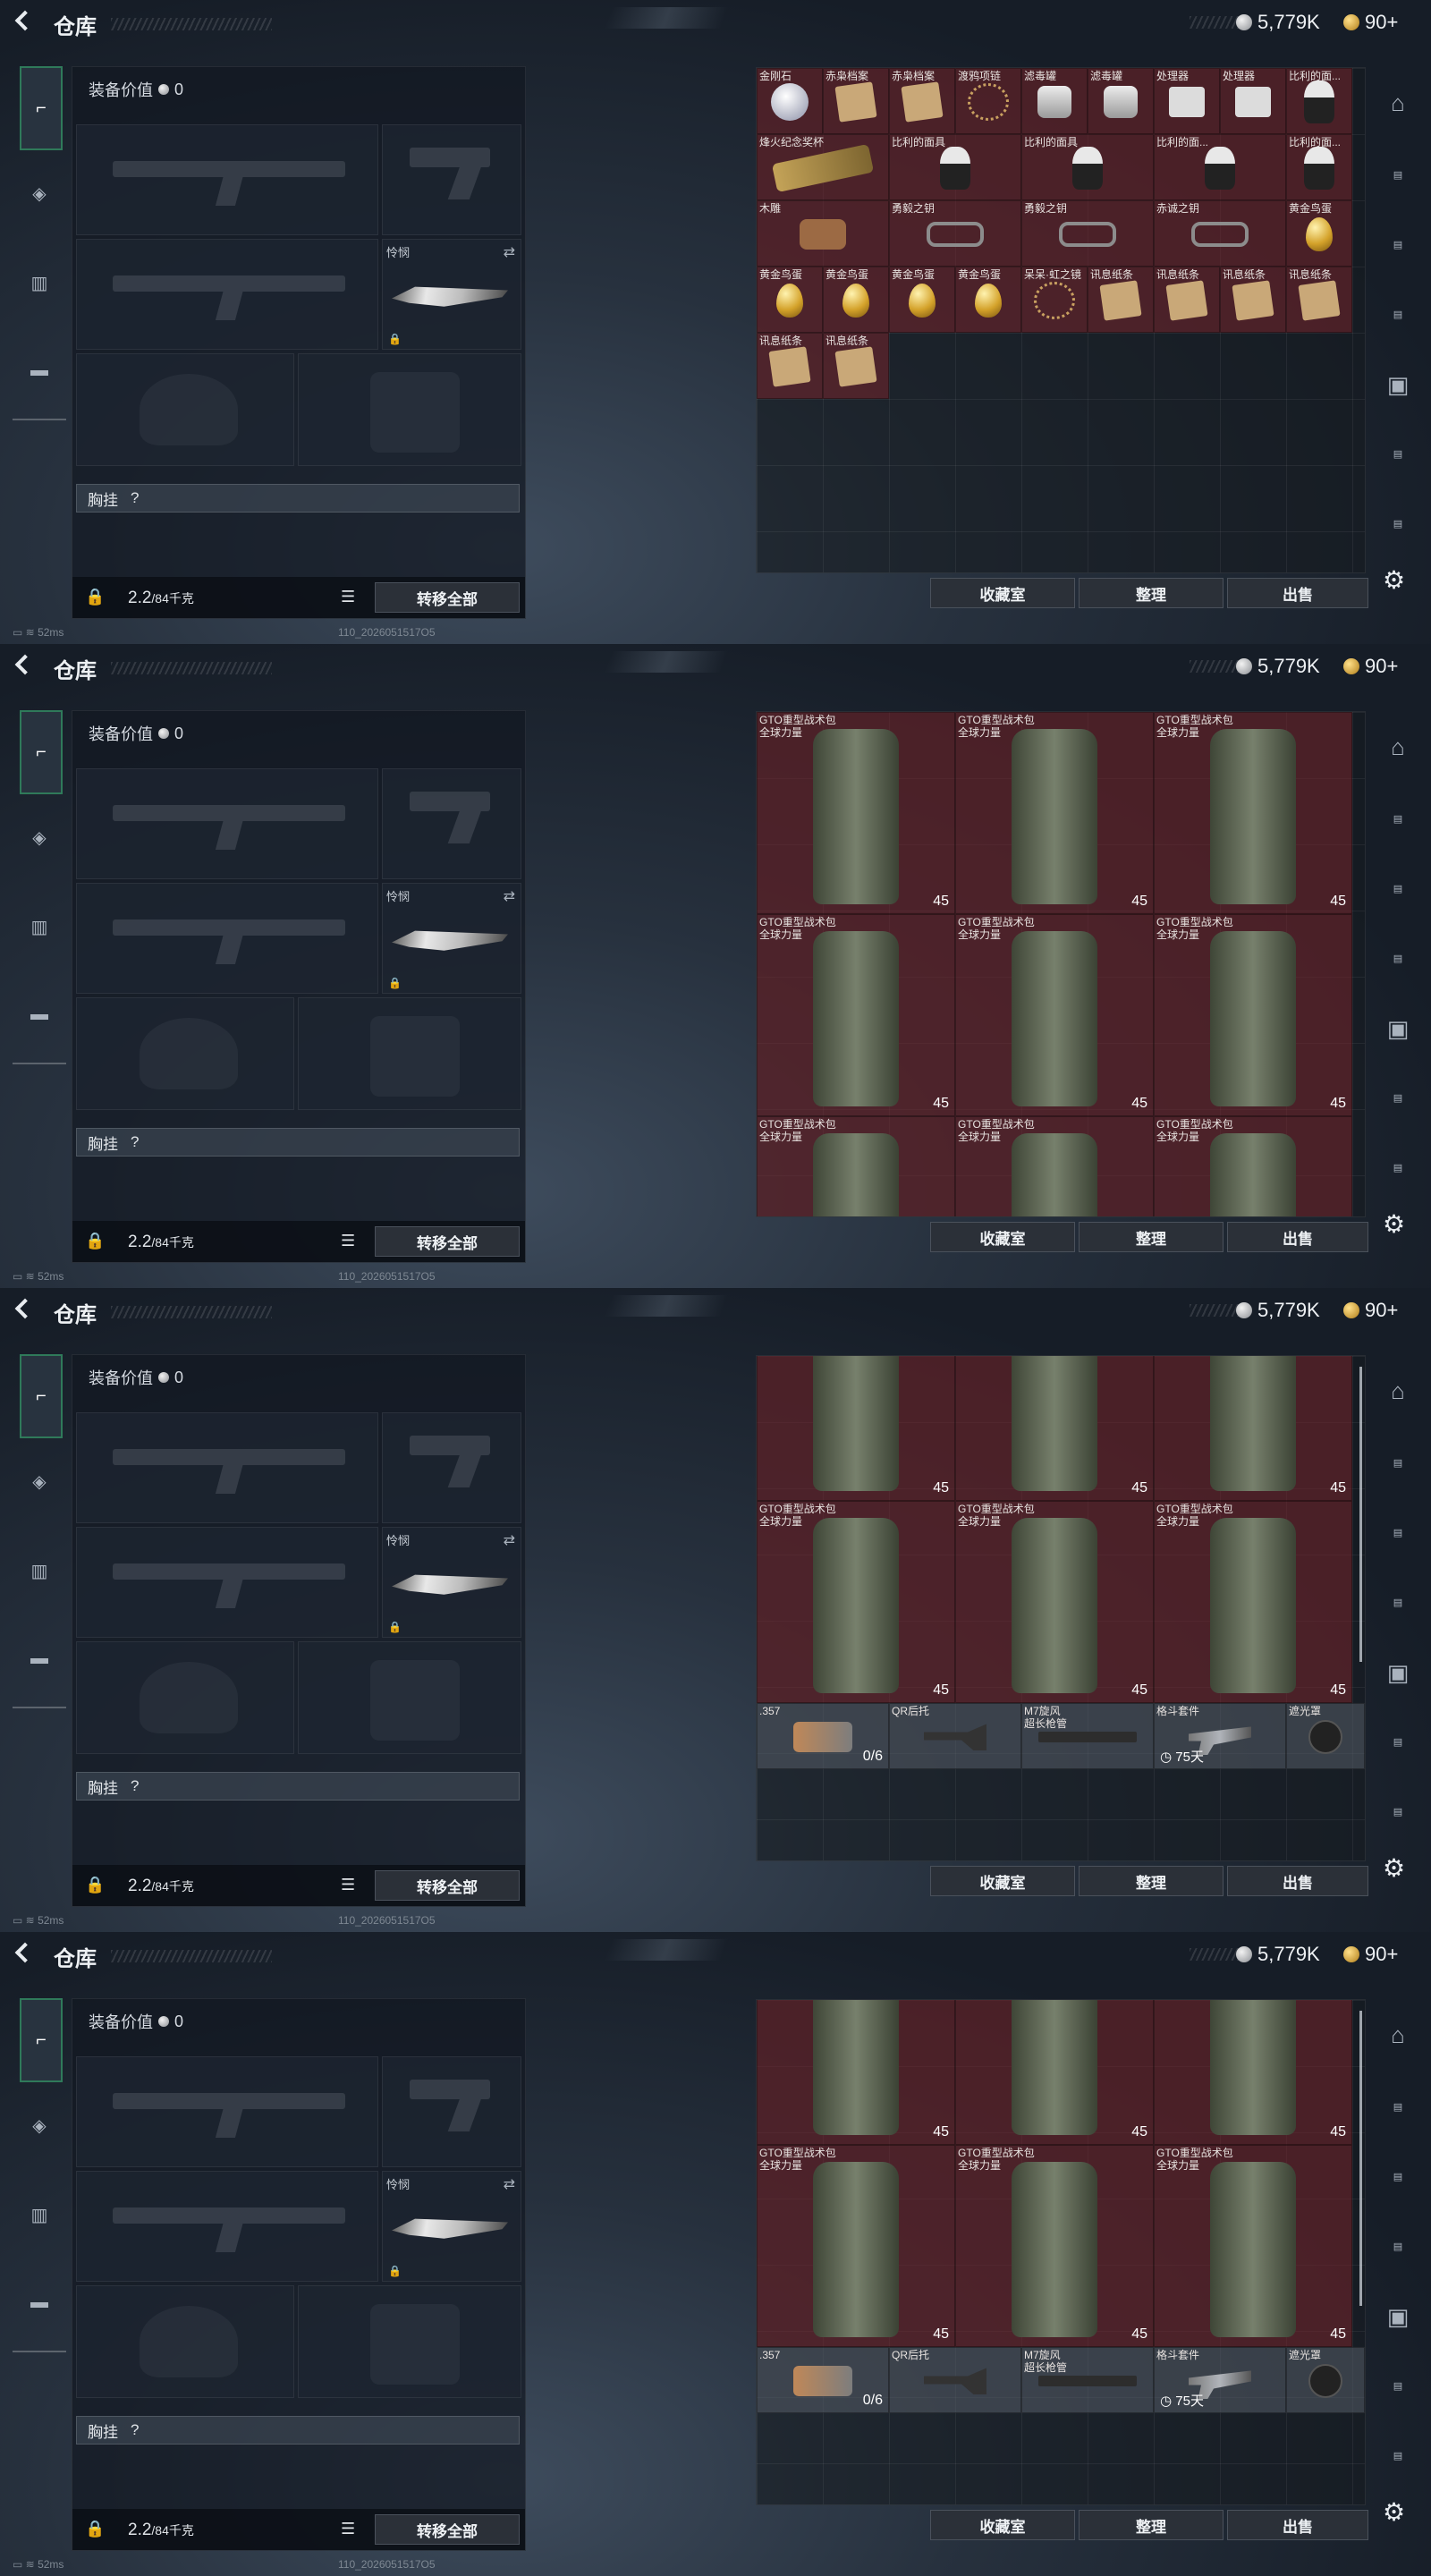  I want to click on backpack-tab-icon: ▬, so click(40, 2302).